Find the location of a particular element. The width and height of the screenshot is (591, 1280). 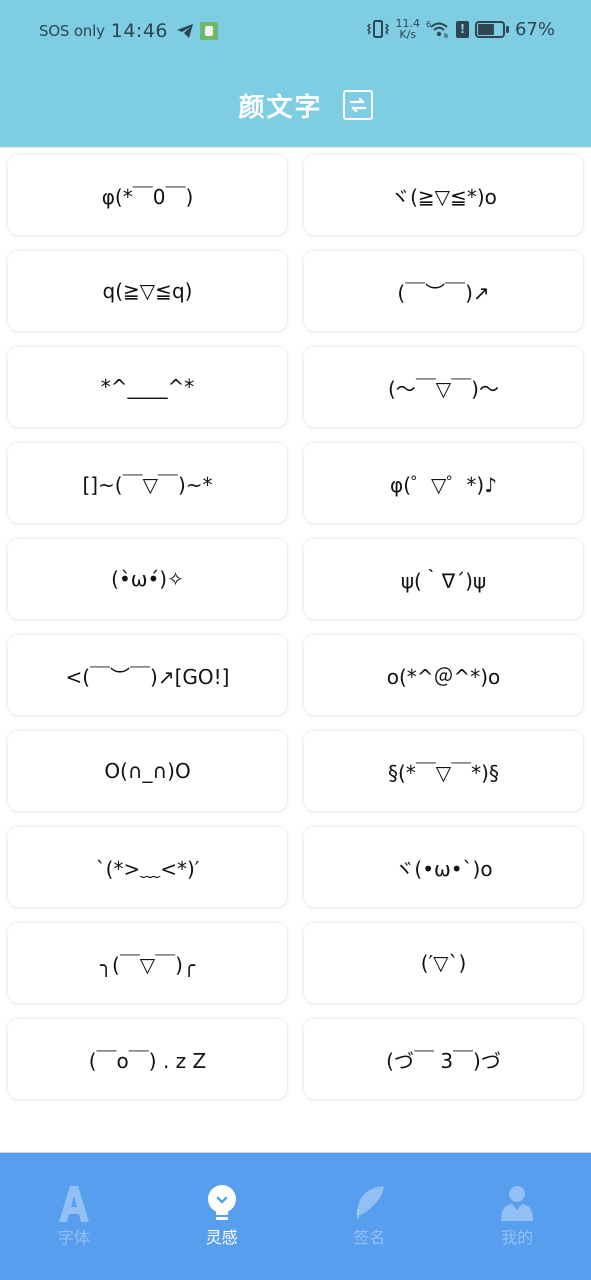

kaomoji-card: o(*^＠^*)o is located at coordinates (443, 675).